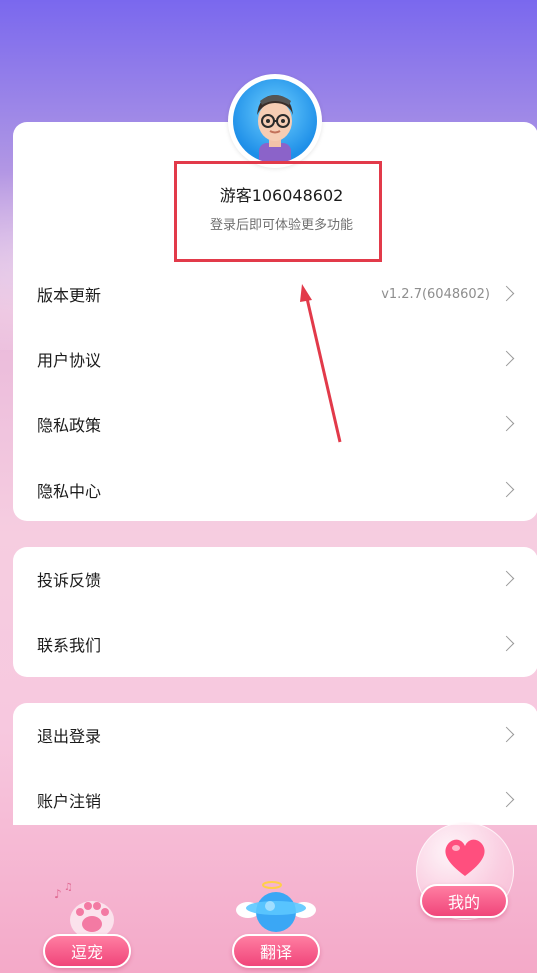 The image size is (537, 973). Describe the element at coordinates (276, 951) in the screenshot. I see `tab-translate: 翻译` at that location.